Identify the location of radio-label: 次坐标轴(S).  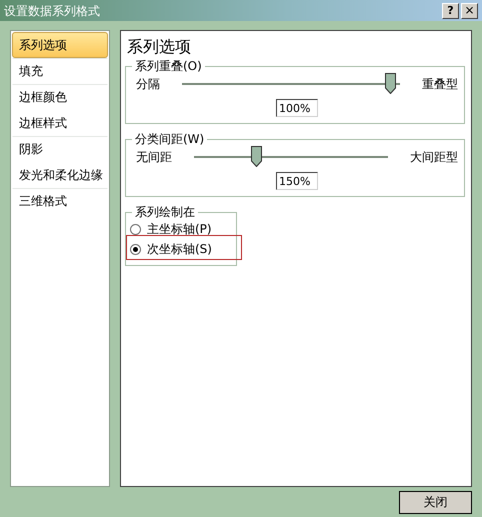
(179, 249).